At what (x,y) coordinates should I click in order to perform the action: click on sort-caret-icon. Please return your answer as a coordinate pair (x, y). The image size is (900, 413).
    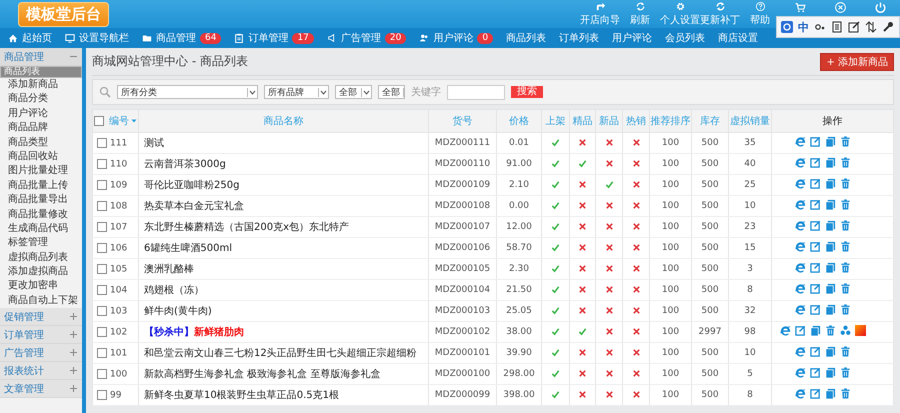
    Looking at the image, I should click on (134, 121).